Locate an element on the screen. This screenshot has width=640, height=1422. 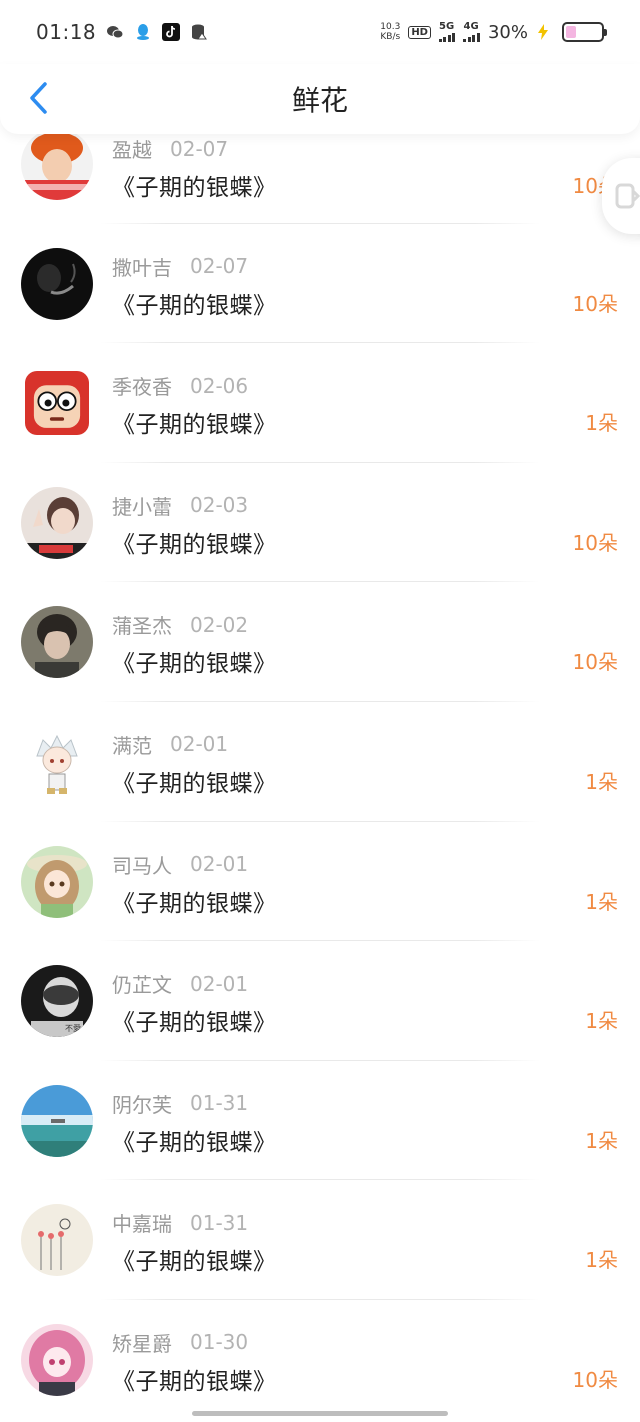
data-icon is located at coordinates (199, 32).